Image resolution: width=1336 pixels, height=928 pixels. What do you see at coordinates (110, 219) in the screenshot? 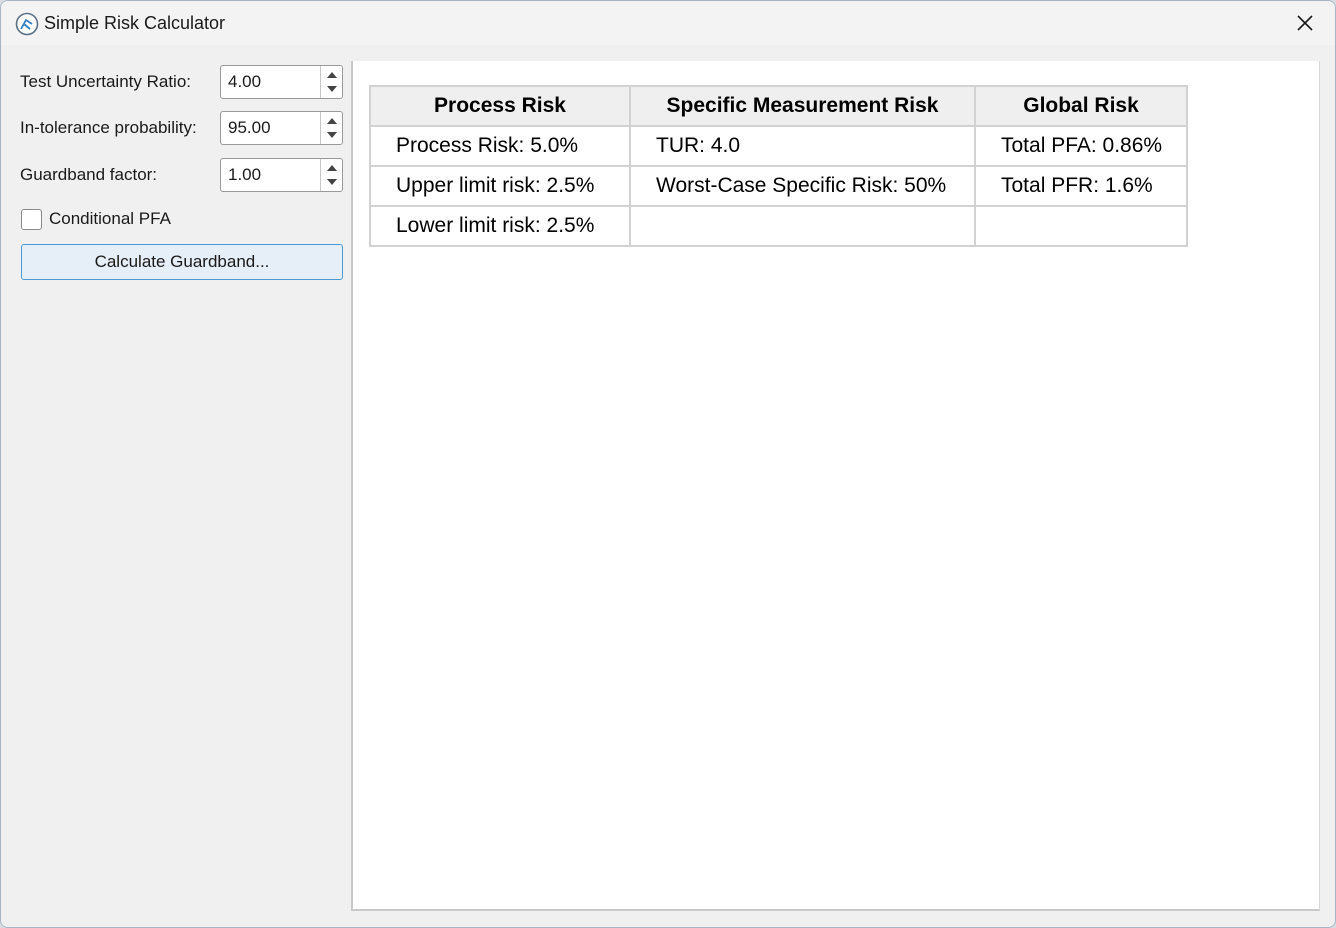
I see `conditional-pfa-label: Conditional PFA` at bounding box center [110, 219].